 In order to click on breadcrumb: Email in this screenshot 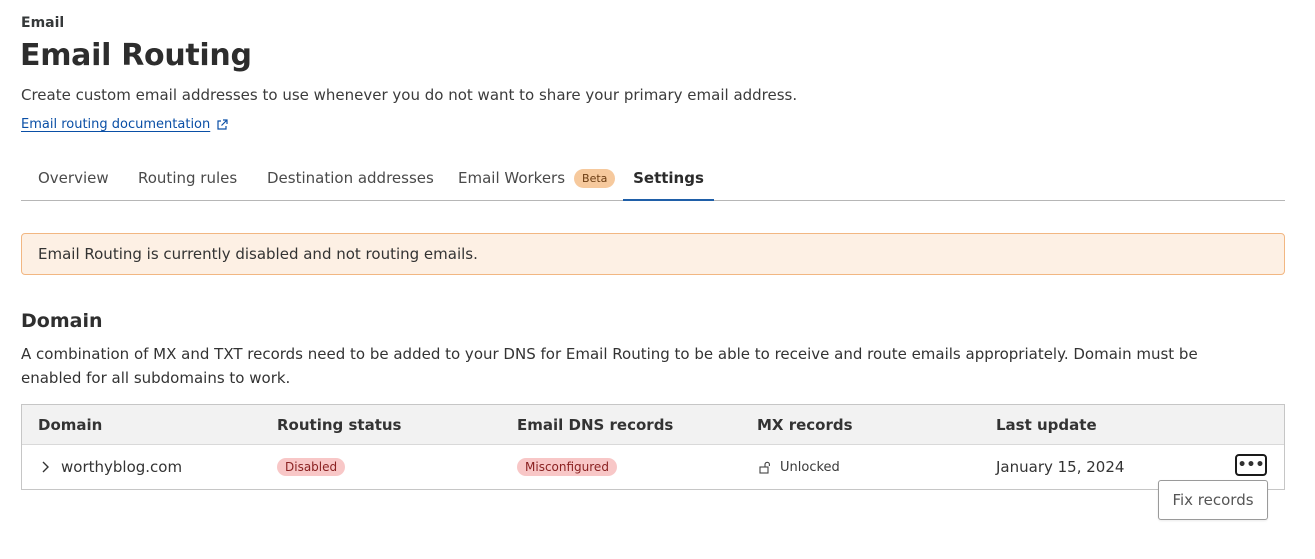, I will do `click(42, 23)`.